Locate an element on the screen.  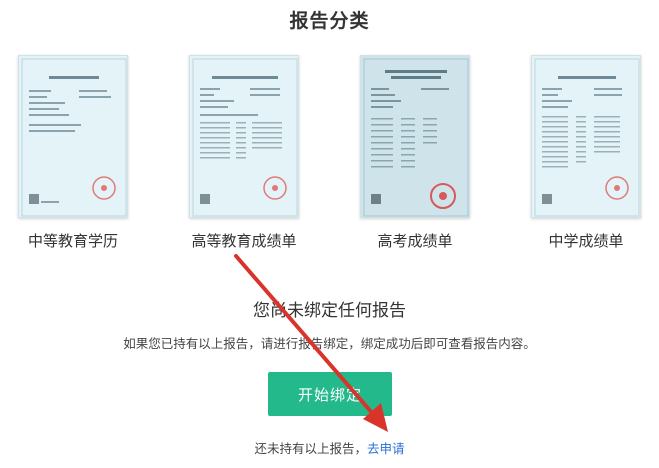
apply-link: 去申请 is located at coordinates (386, 448).